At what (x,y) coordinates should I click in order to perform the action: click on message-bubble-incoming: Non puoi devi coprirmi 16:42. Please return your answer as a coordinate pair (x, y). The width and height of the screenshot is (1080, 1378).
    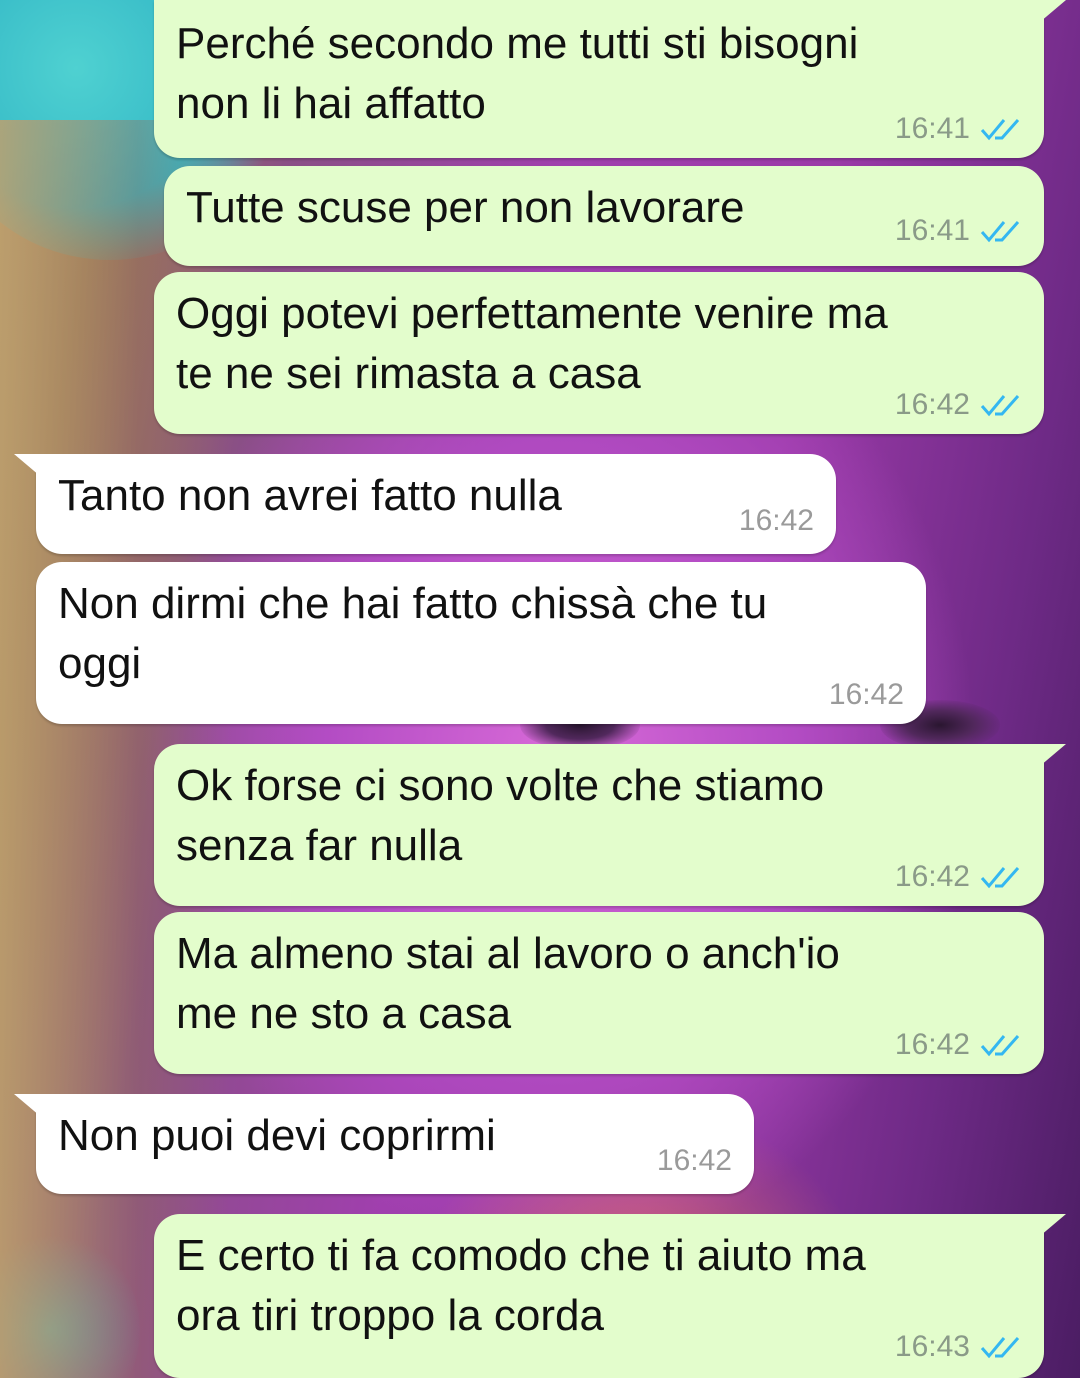
    Looking at the image, I should click on (384, 1144).